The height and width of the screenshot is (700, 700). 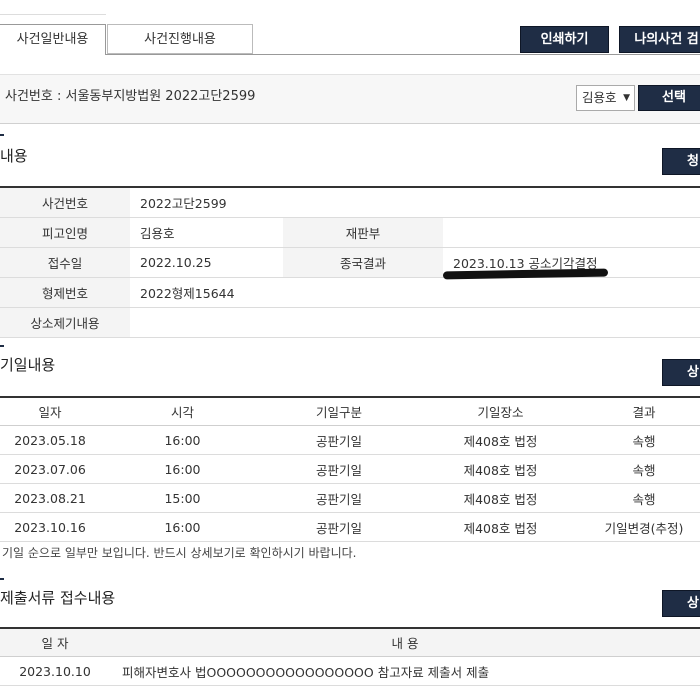 What do you see at coordinates (339, 411) in the screenshot?
I see `header-type: 기일구분` at bounding box center [339, 411].